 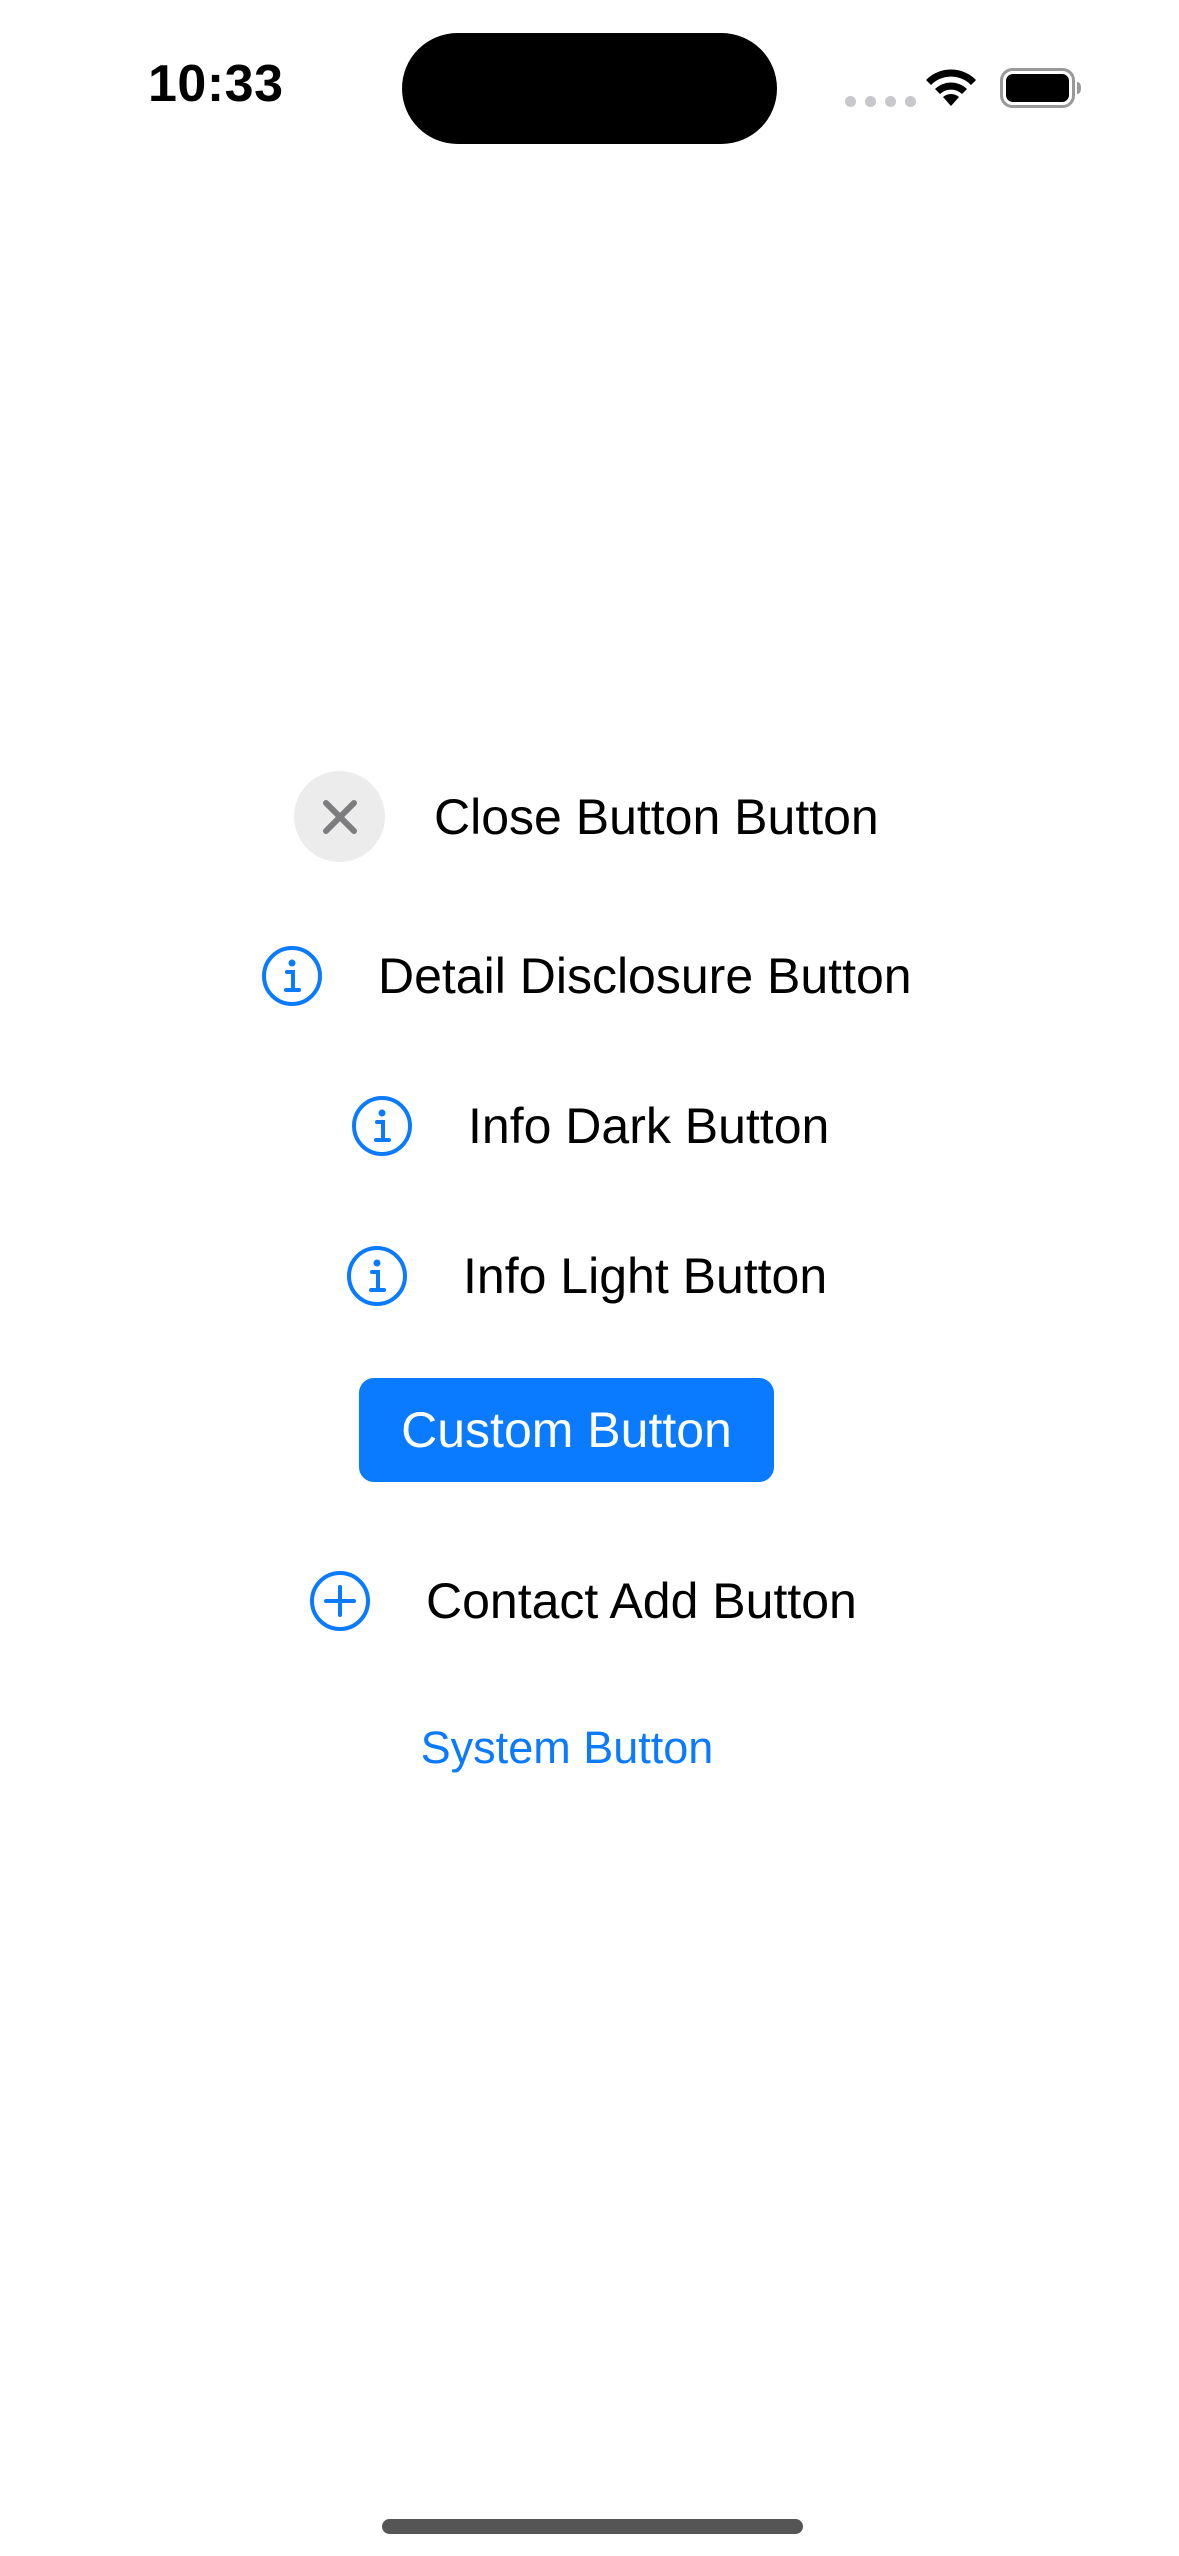 What do you see at coordinates (567, 1748) in the screenshot?
I see `system-button: System Button` at bounding box center [567, 1748].